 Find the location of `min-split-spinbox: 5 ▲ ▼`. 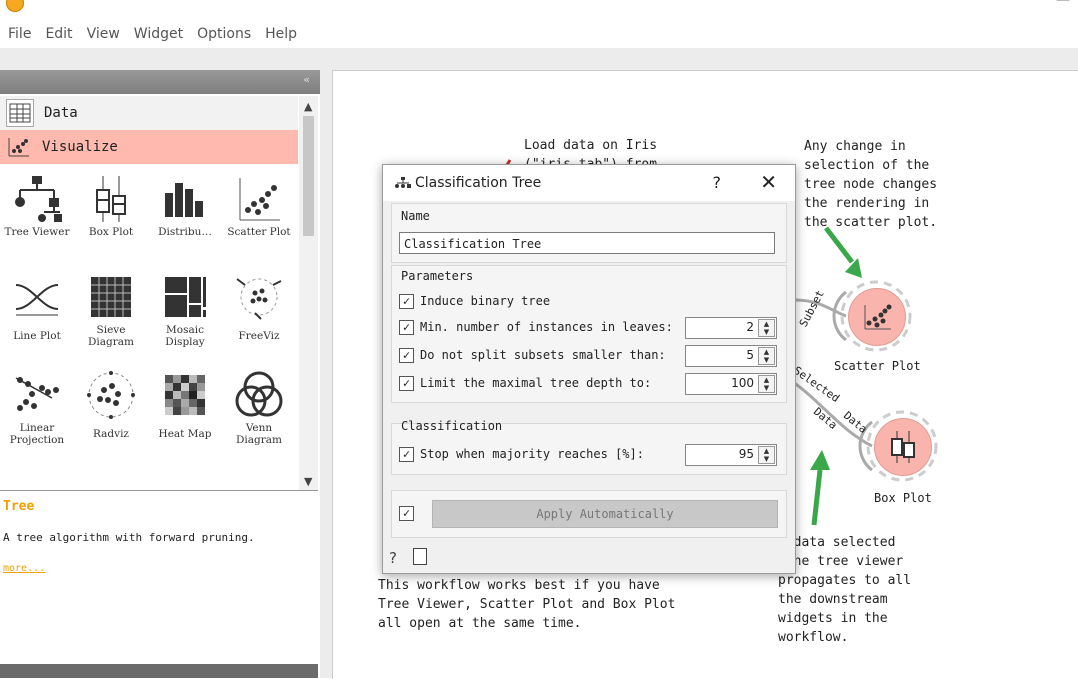

min-split-spinbox: 5 ▲ ▼ is located at coordinates (731, 356).